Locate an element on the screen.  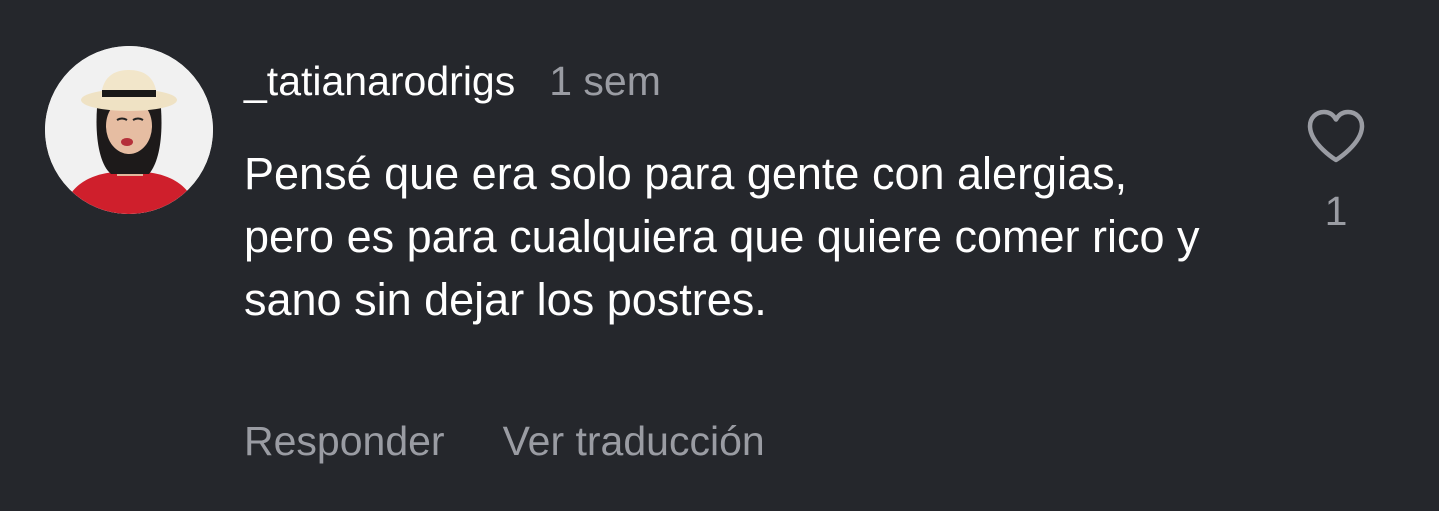
username-link: _tatianarodrigs is located at coordinates (379, 81).